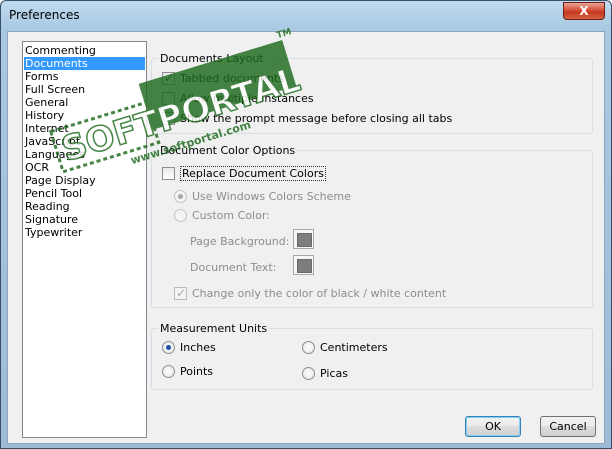 The height and width of the screenshot is (449, 612). I want to click on centimeters-label: Centimeters, so click(354, 347).